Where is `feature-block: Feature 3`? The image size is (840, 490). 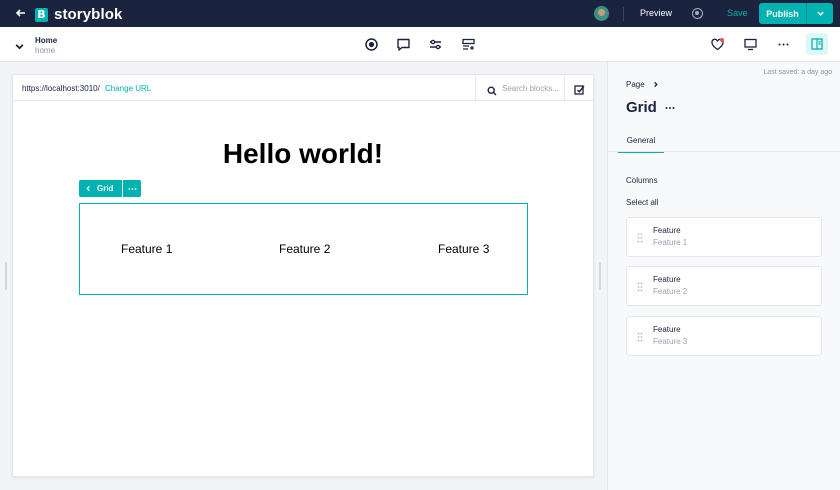 feature-block: Feature 3 is located at coordinates (463, 249).